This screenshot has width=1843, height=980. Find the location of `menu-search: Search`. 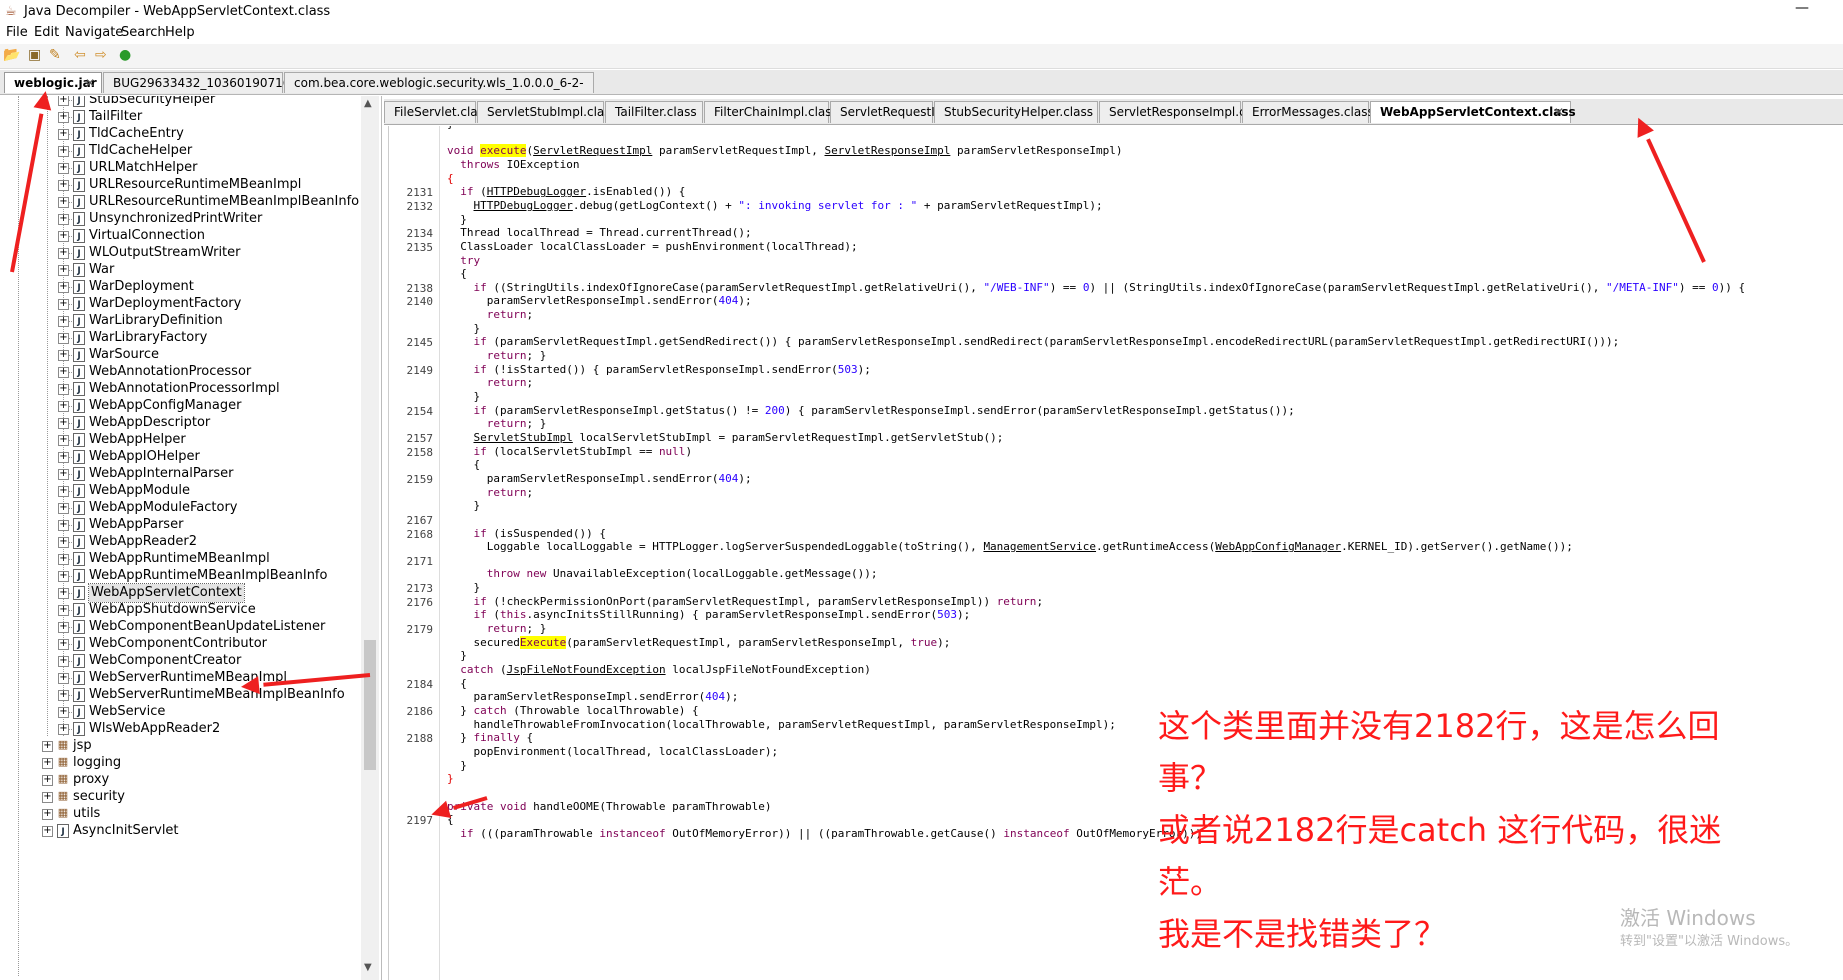

menu-search: Search is located at coordinates (143, 32).